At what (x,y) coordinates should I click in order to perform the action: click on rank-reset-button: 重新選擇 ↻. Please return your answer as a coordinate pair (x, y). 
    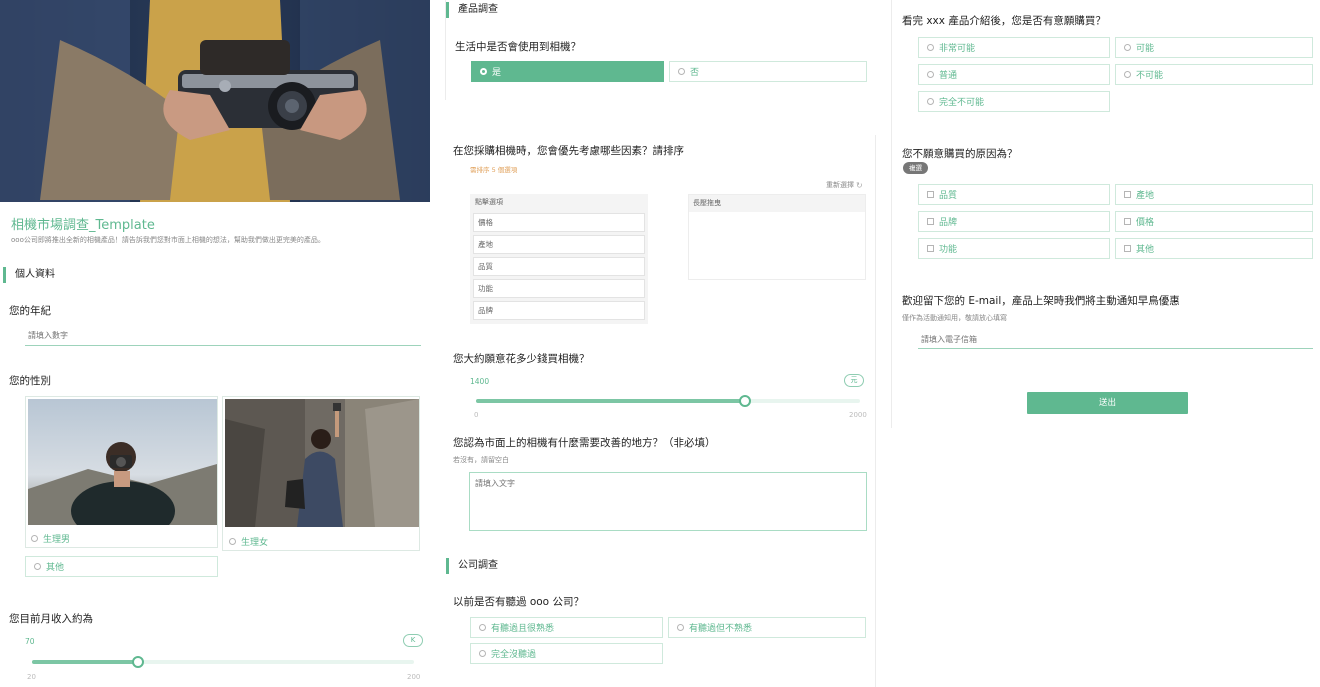
    Looking at the image, I should click on (844, 185).